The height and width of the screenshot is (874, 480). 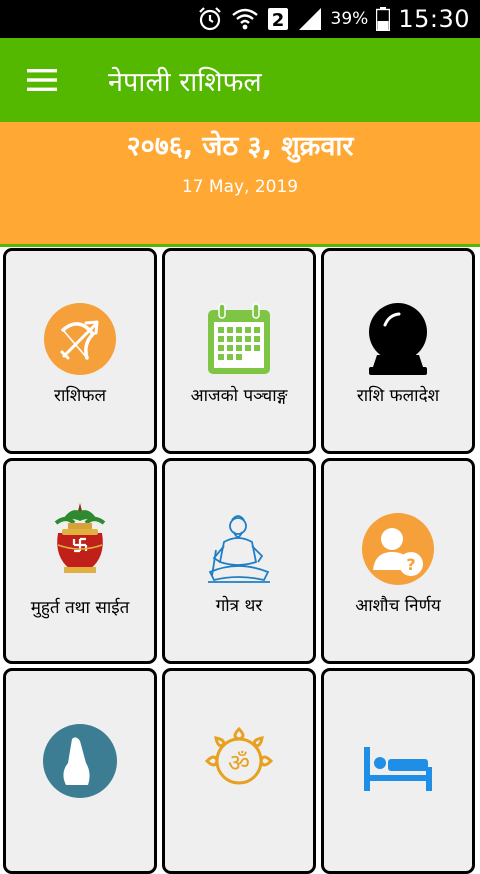 I want to click on tile-muhurta: मुहुर्त तथा साईत, so click(x=80, y=561).